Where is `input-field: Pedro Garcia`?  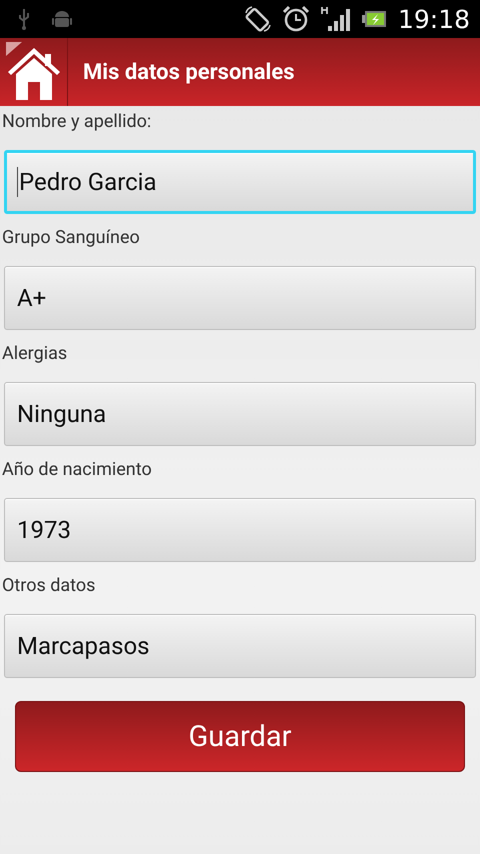
input-field: Pedro Garcia is located at coordinates (240, 182).